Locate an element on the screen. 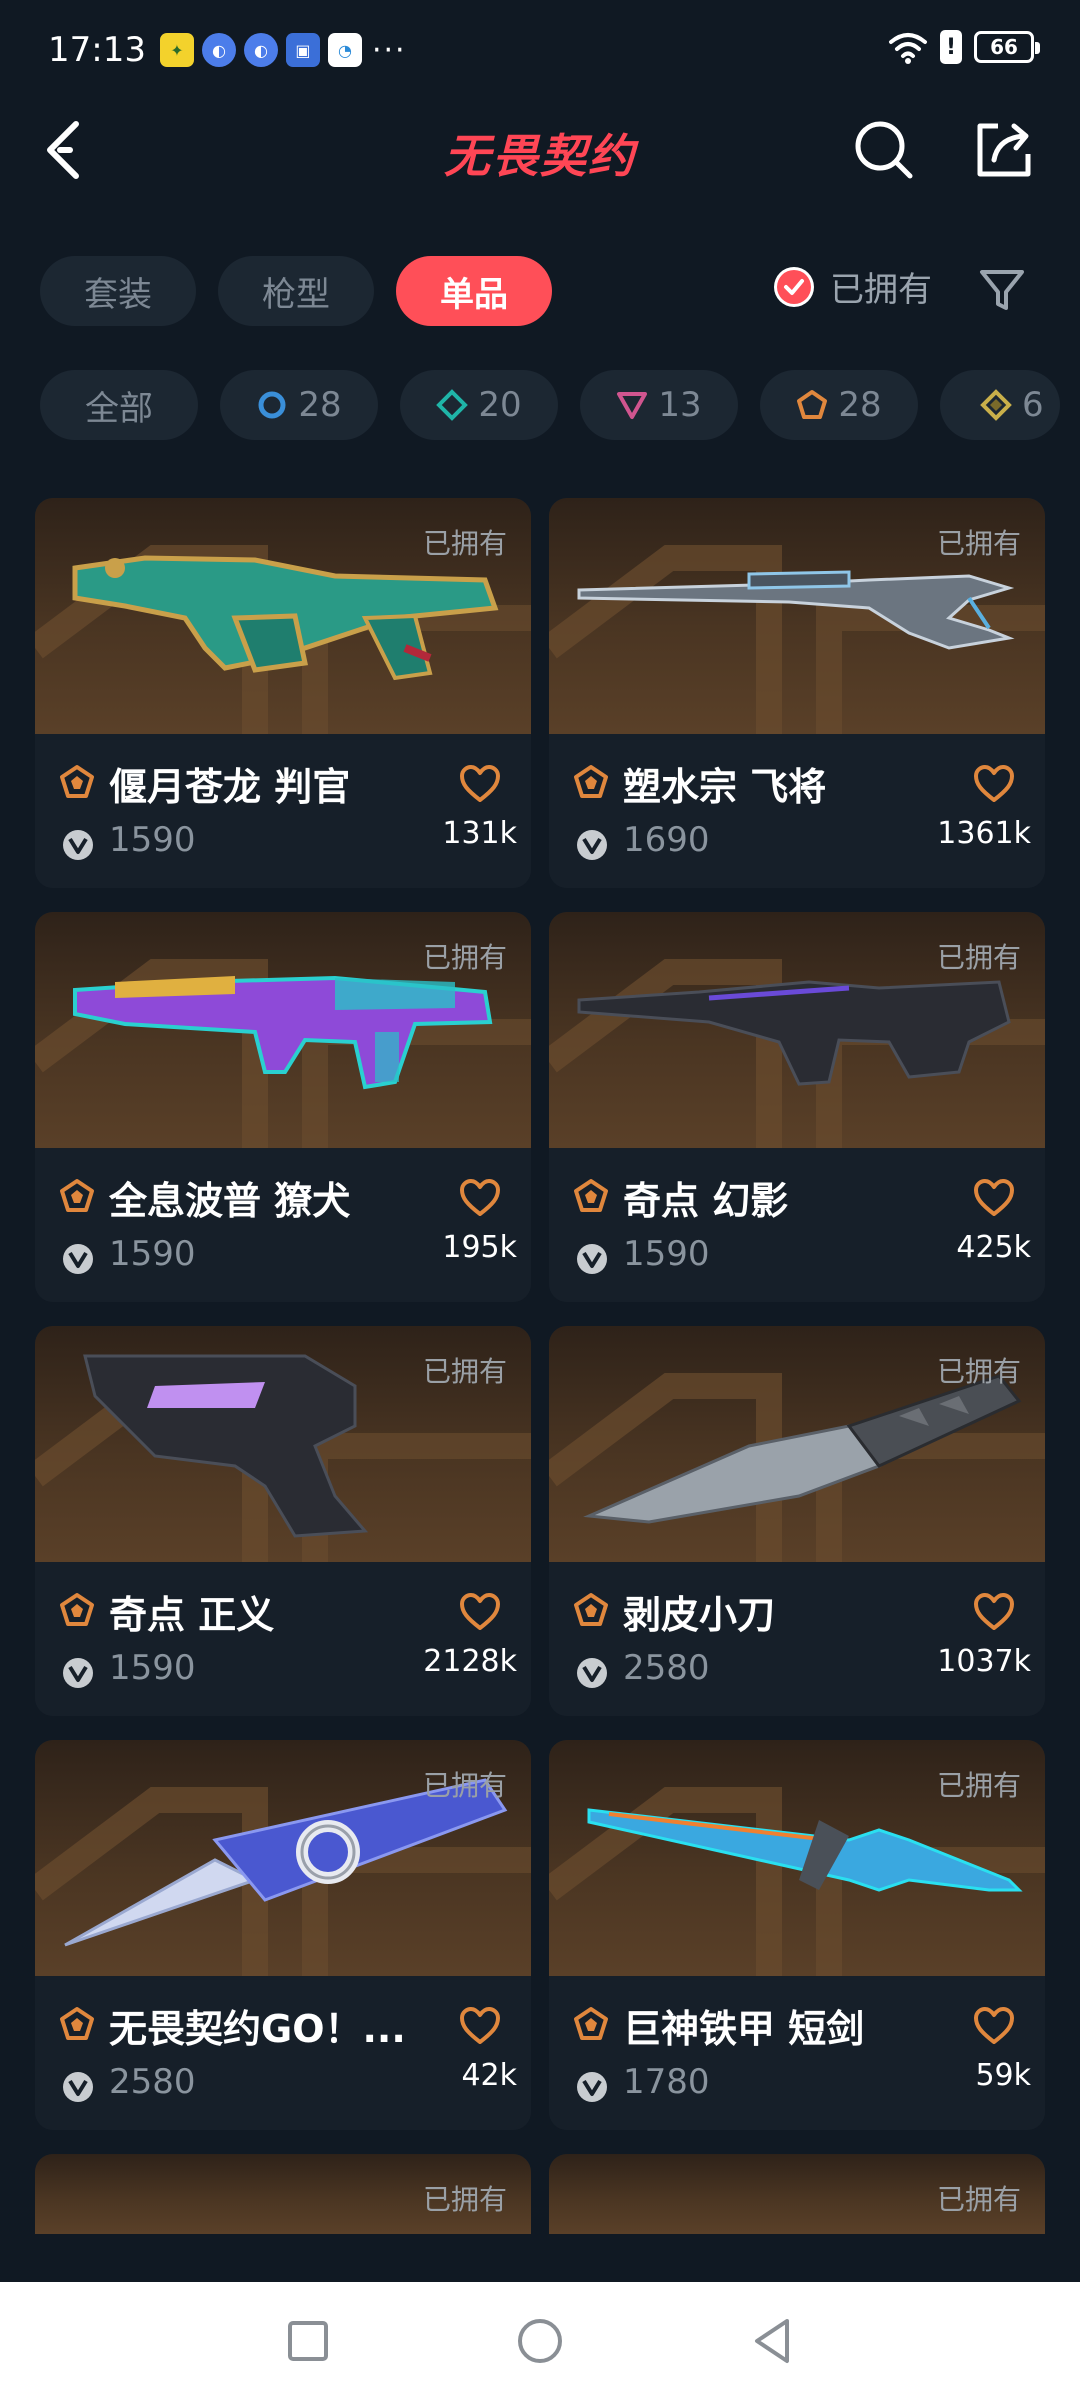 Image resolution: width=1080 pixels, height=2400 pixels. back-nav-icon is located at coordinates (772, 2341).